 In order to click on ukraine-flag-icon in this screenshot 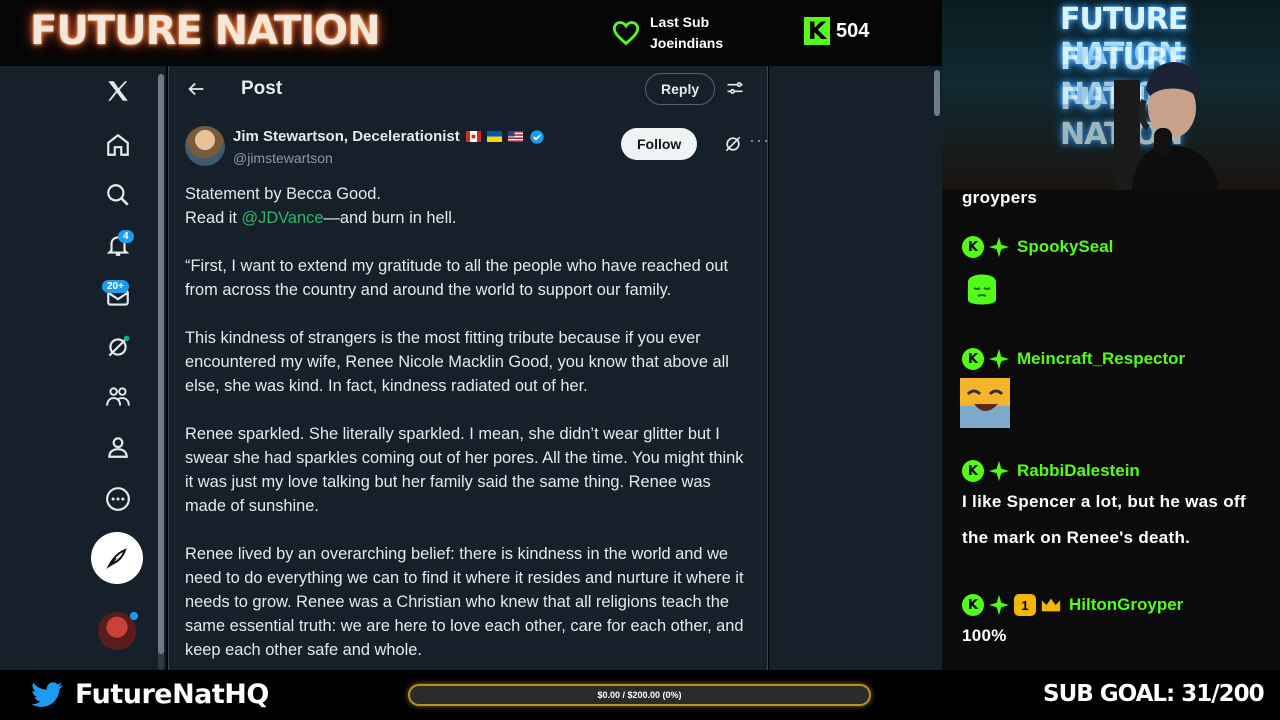, I will do `click(494, 136)`.